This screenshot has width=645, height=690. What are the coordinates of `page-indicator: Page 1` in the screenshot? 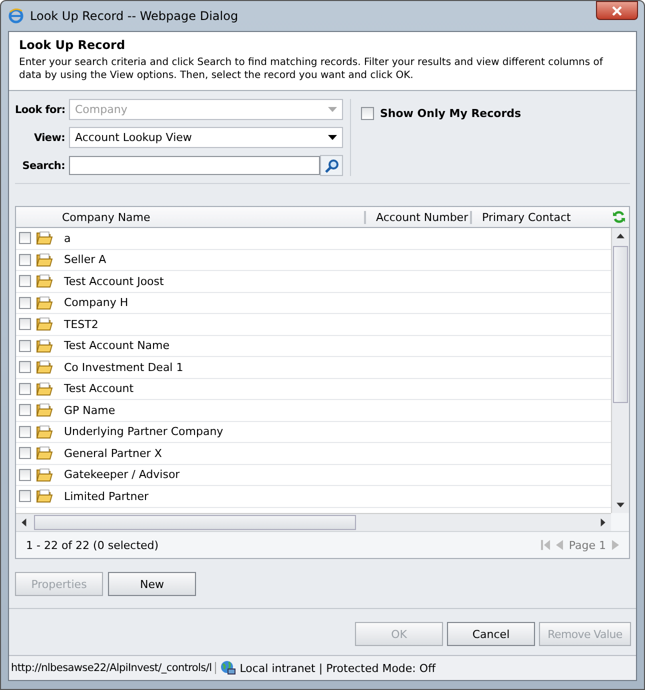 It's located at (587, 545).